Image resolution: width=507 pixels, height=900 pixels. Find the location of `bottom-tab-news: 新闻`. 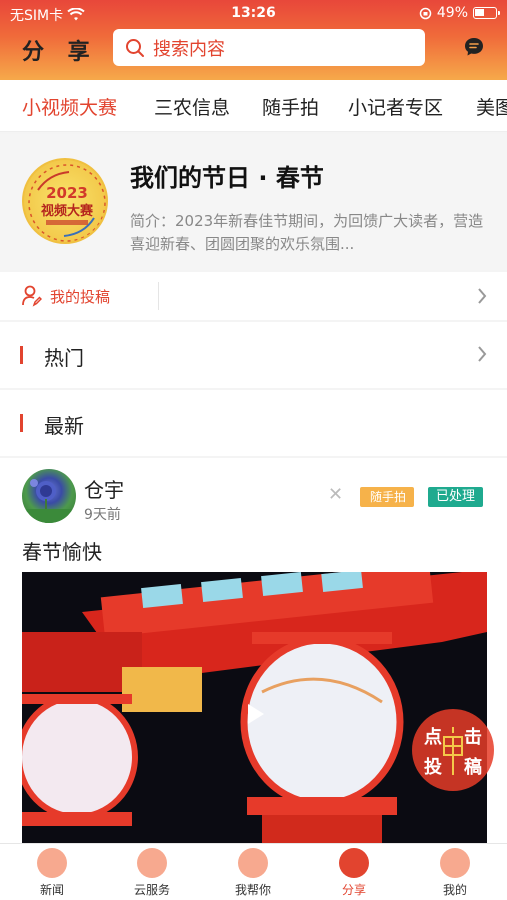

bottom-tab-news: 新闻 is located at coordinates (52, 873).